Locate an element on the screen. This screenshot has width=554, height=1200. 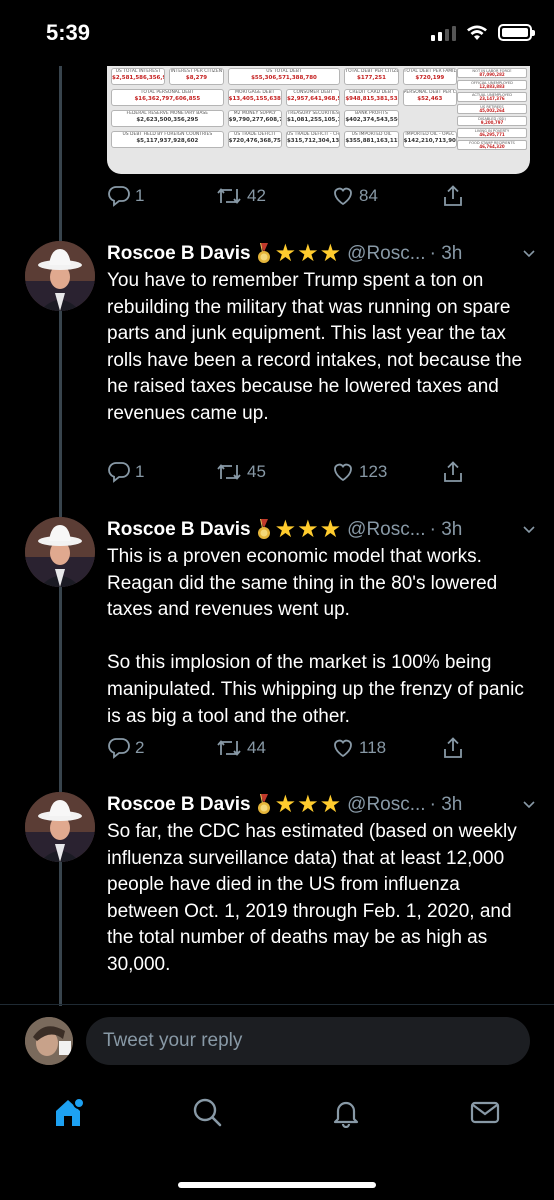
debt-clock-side-cell: OFFICIAL UNEMPLOYED 12,883,883 is located at coordinates (492, 85).